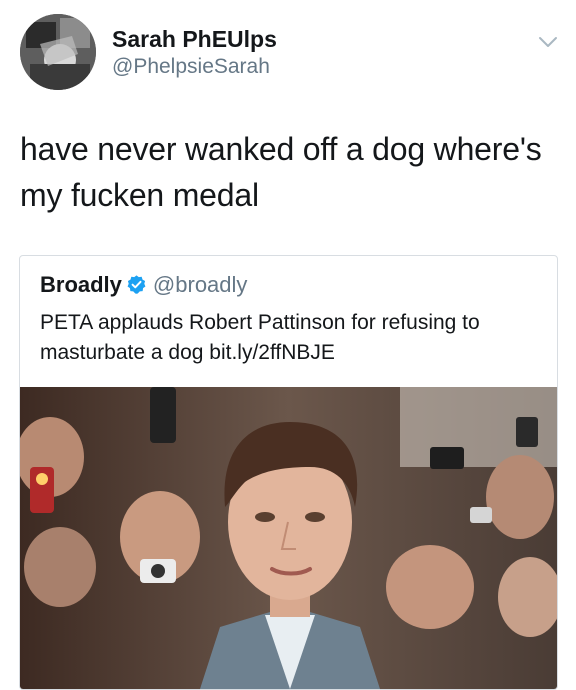 This screenshot has width=576, height=690. What do you see at coordinates (191, 67) in the screenshot?
I see `author-handle: @PhelpsieSarah` at bounding box center [191, 67].